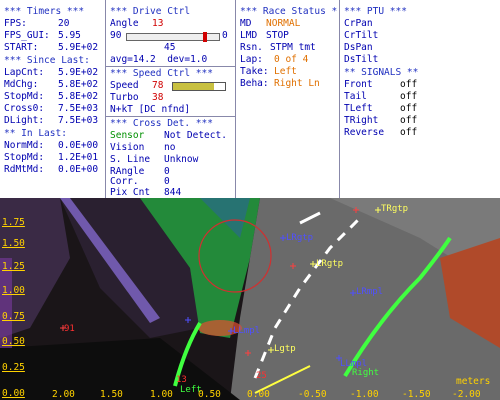 This screenshot has width=500, height=400. I want to click on race-value-lmd: STOP, so click(277, 35).